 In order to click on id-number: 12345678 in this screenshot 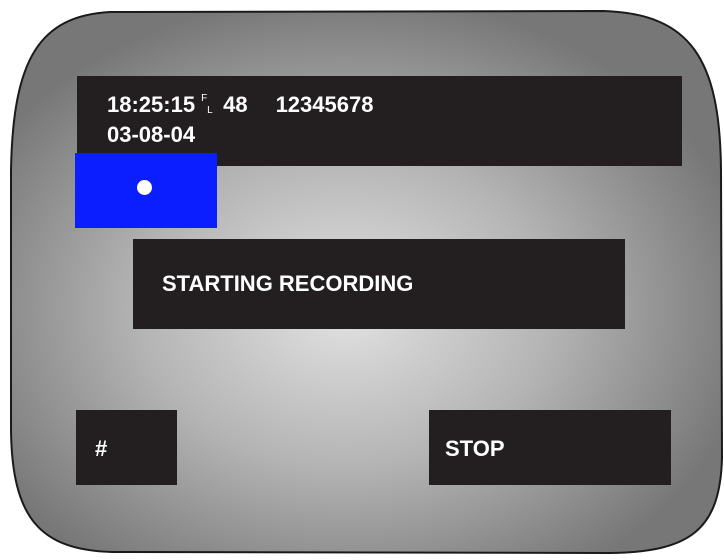, I will do `click(324, 104)`.